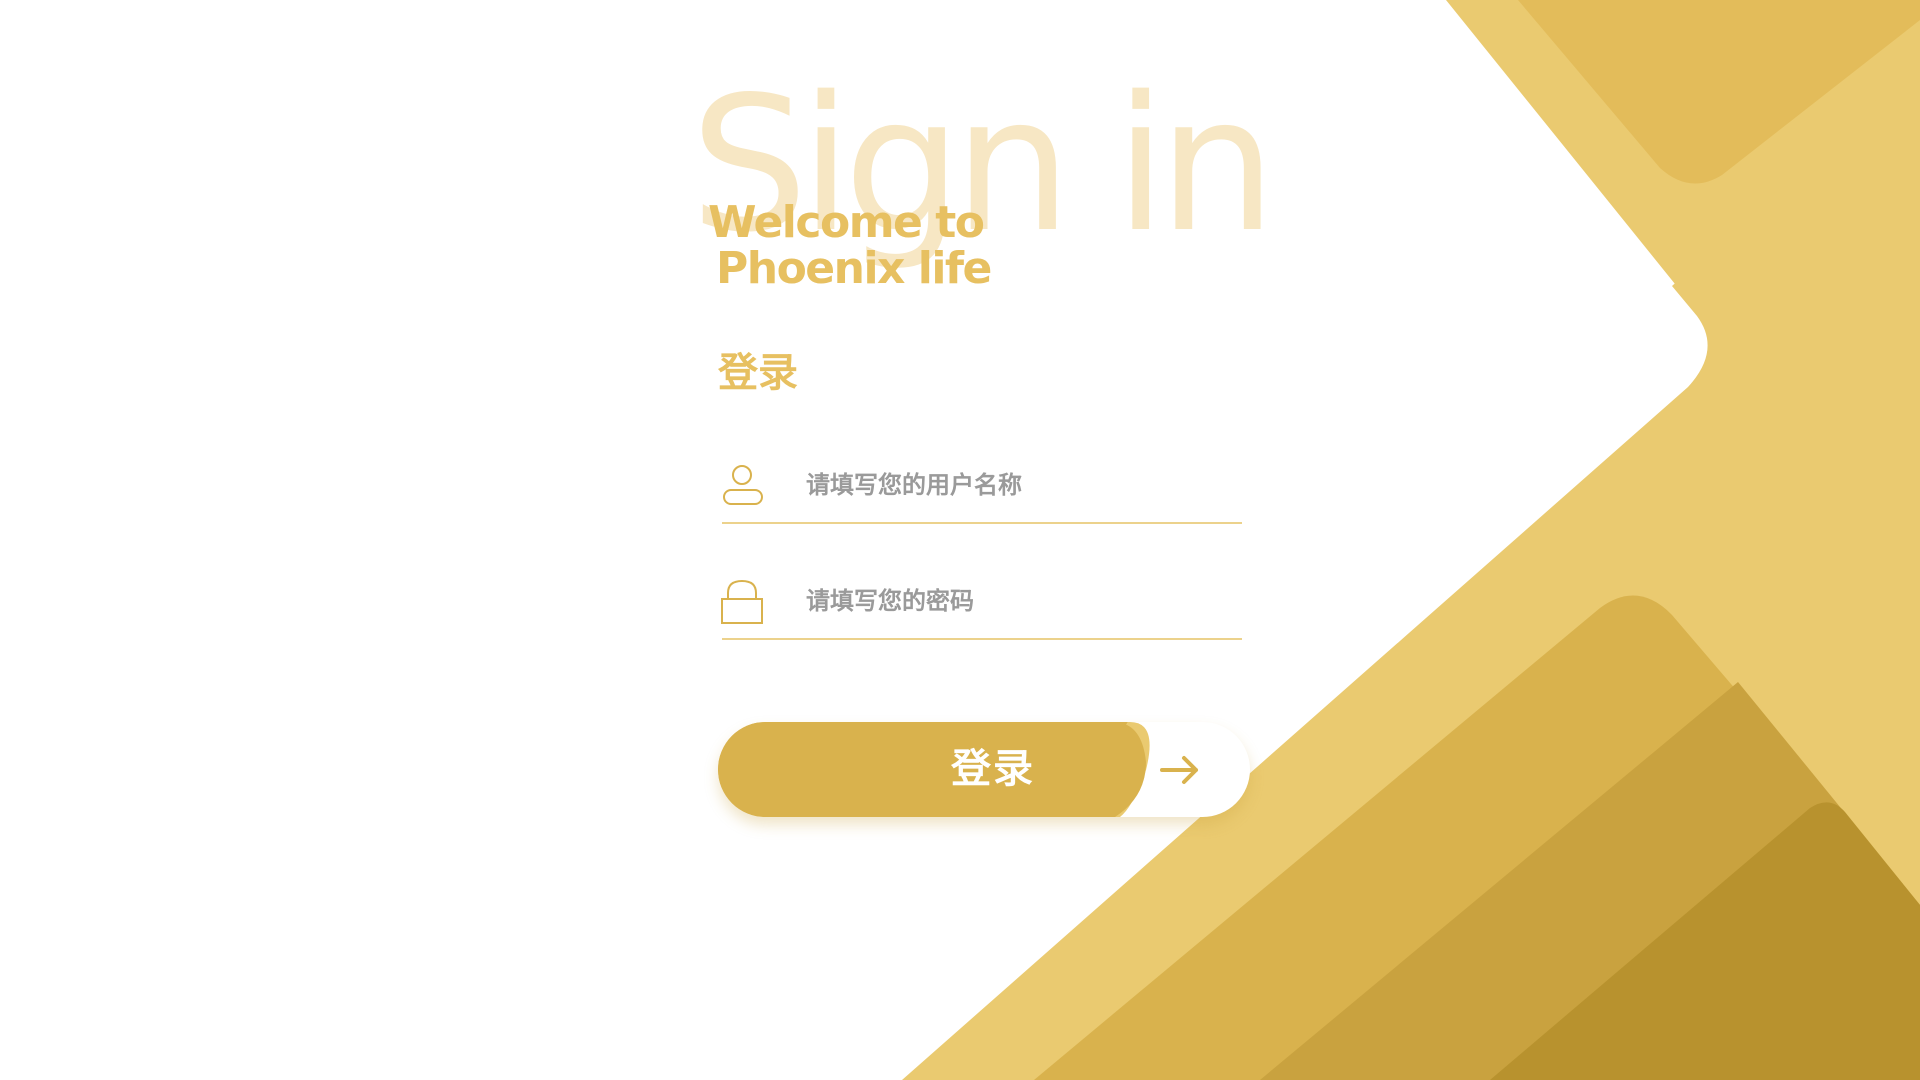  What do you see at coordinates (854, 268) in the screenshot?
I see `welcome-line-2: Phoenix life` at bounding box center [854, 268].